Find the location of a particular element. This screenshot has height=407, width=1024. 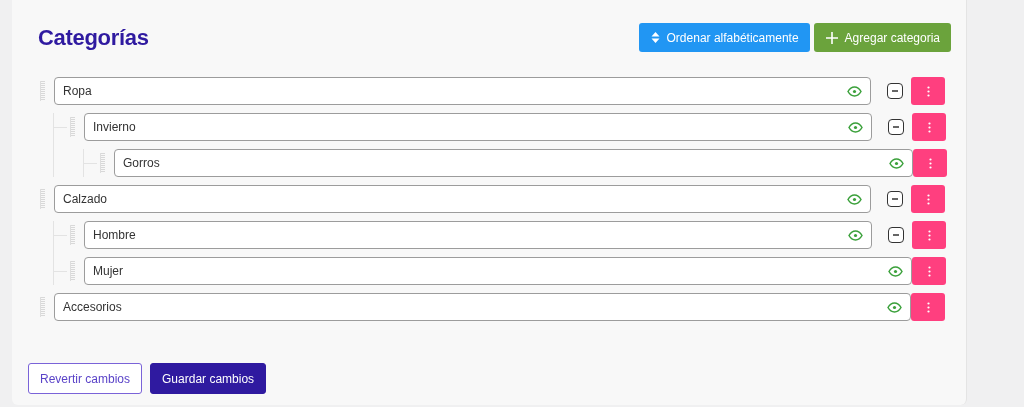

category-field: Hombre is located at coordinates (478, 235).